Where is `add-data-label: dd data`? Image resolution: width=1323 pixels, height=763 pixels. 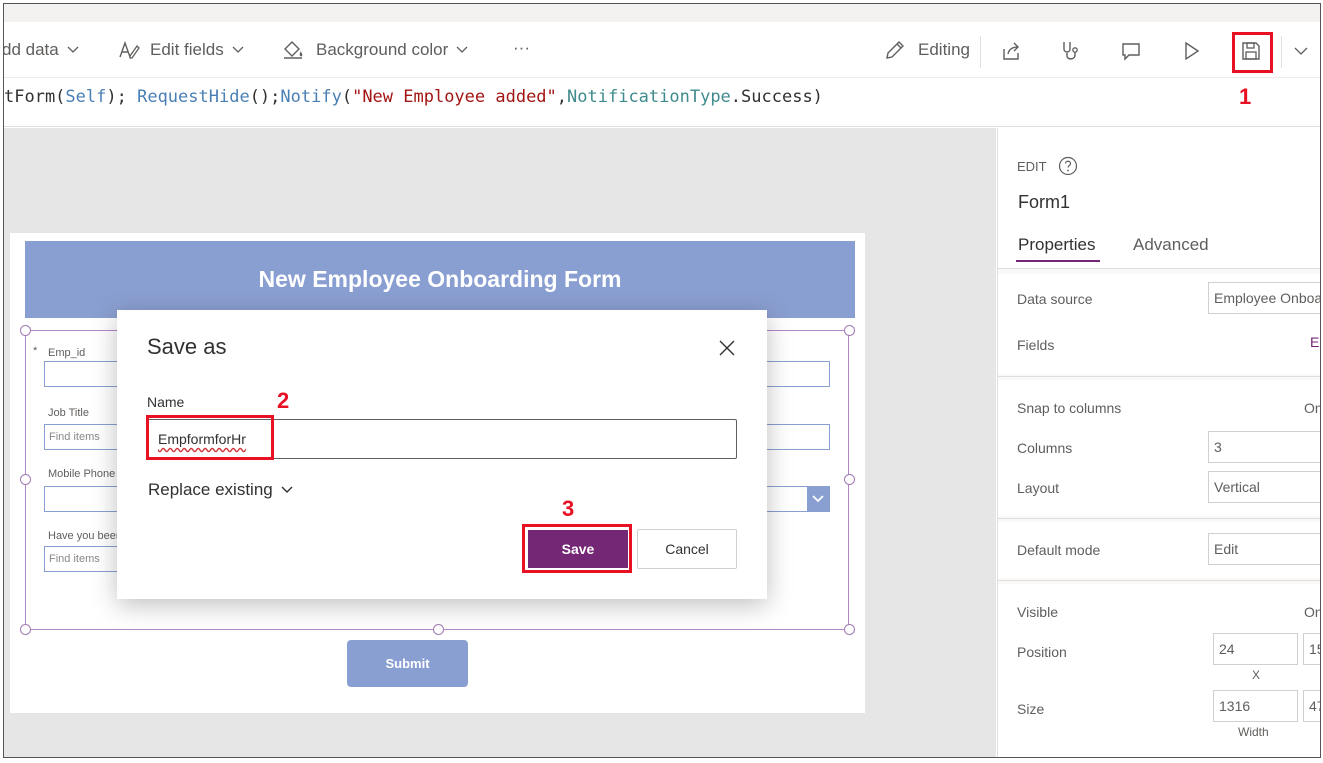
add-data-label: dd data is located at coordinates (31, 49).